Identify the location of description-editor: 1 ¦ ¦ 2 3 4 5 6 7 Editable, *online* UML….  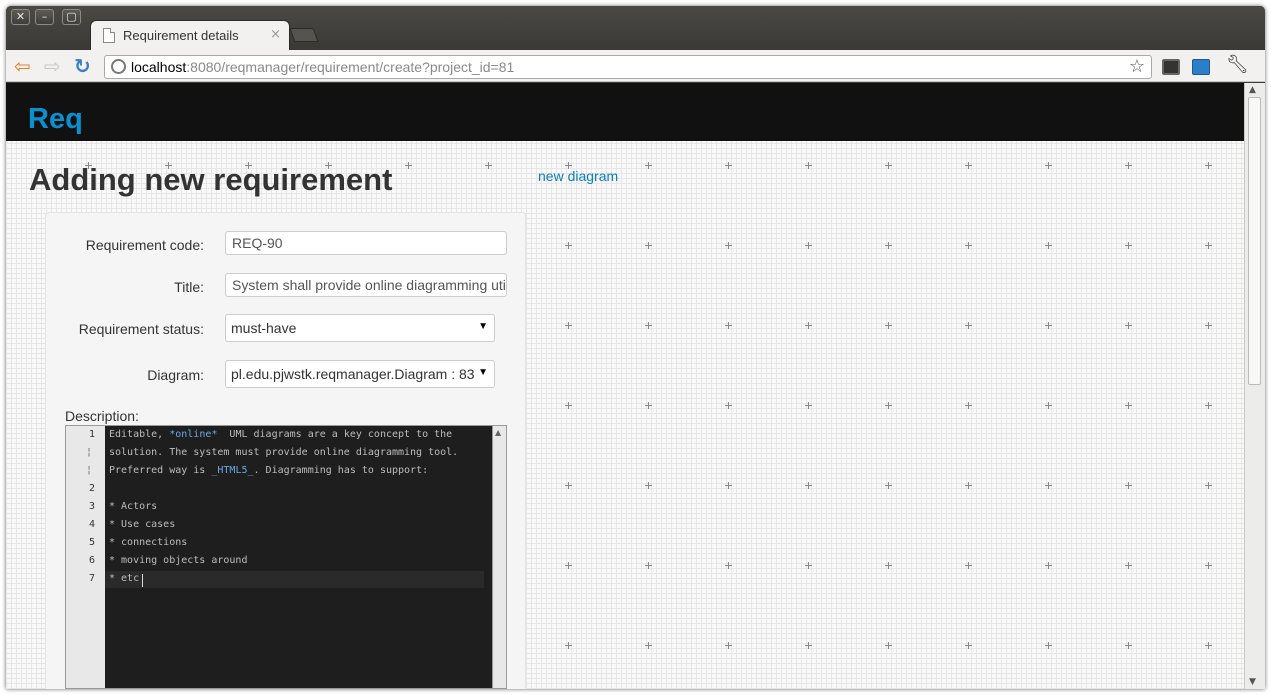
(286, 557).